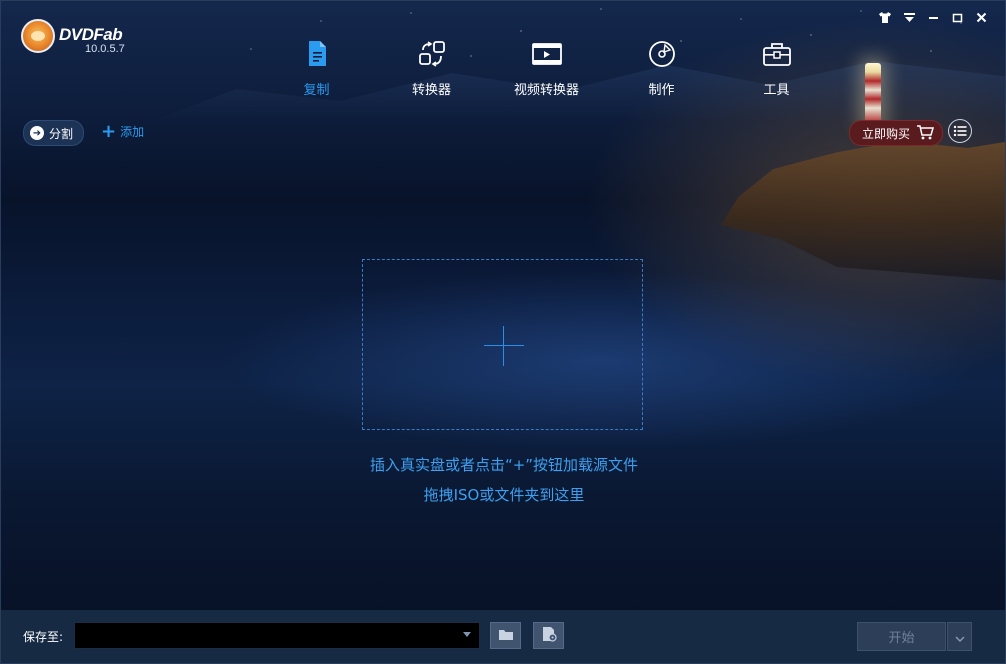 This screenshot has width=1006, height=664. Describe the element at coordinates (431, 54) in the screenshot. I see `converter-icon` at that location.